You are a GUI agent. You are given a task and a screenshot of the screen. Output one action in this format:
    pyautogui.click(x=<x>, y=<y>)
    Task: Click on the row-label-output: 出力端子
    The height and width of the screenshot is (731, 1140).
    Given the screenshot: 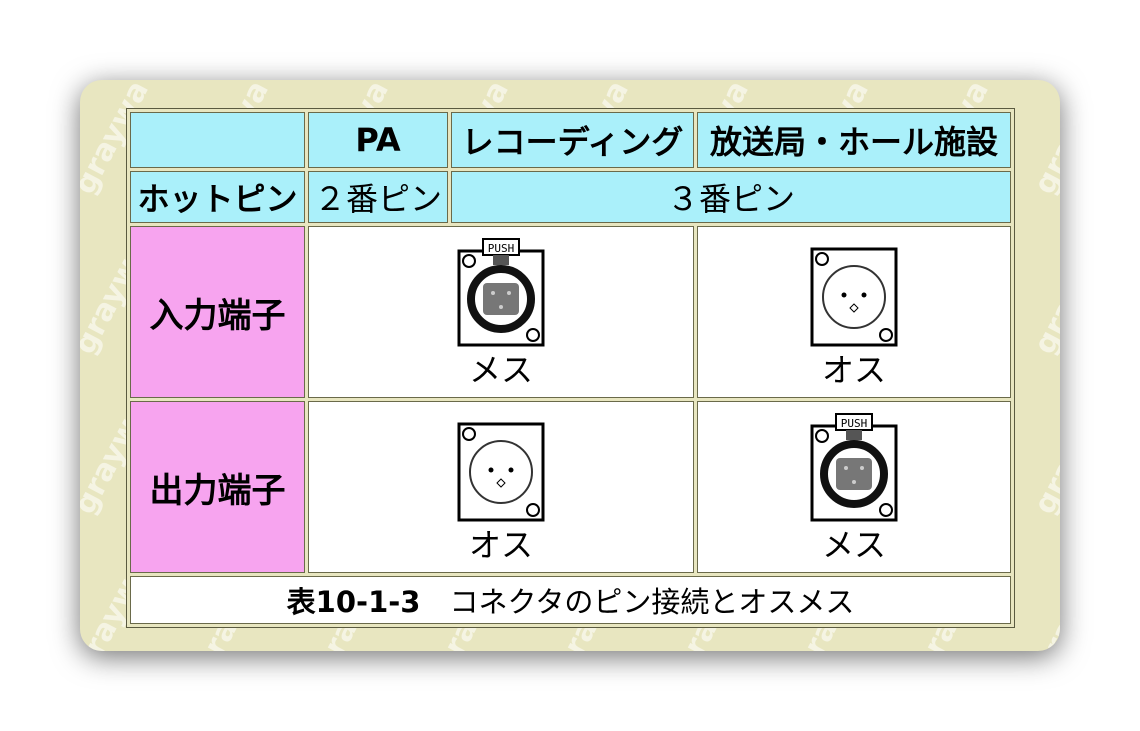 What is the action you would take?
    pyautogui.click(x=217, y=487)
    